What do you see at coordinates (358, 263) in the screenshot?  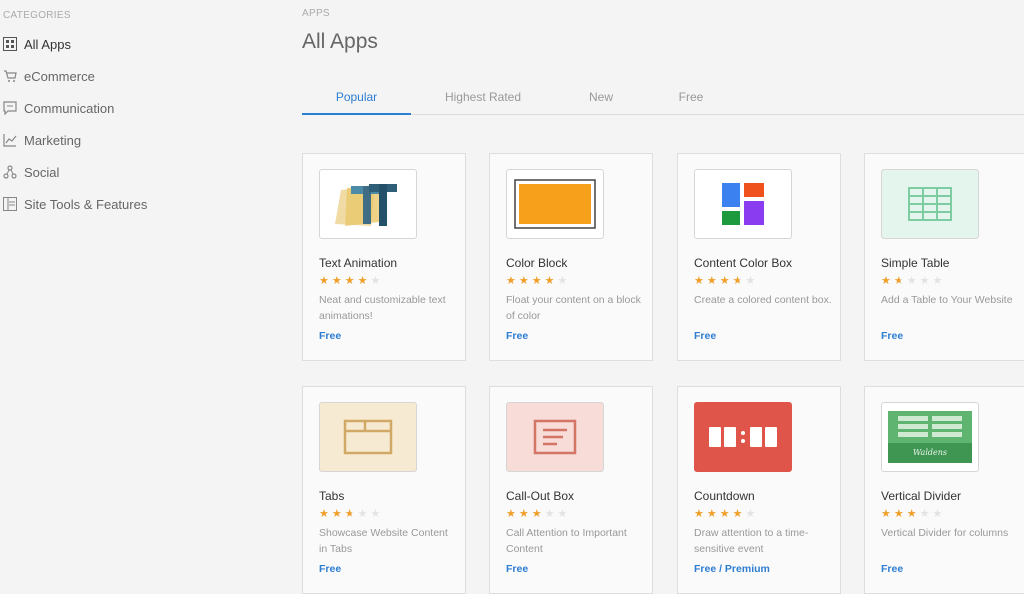 I see `app-title: Text Animation` at bounding box center [358, 263].